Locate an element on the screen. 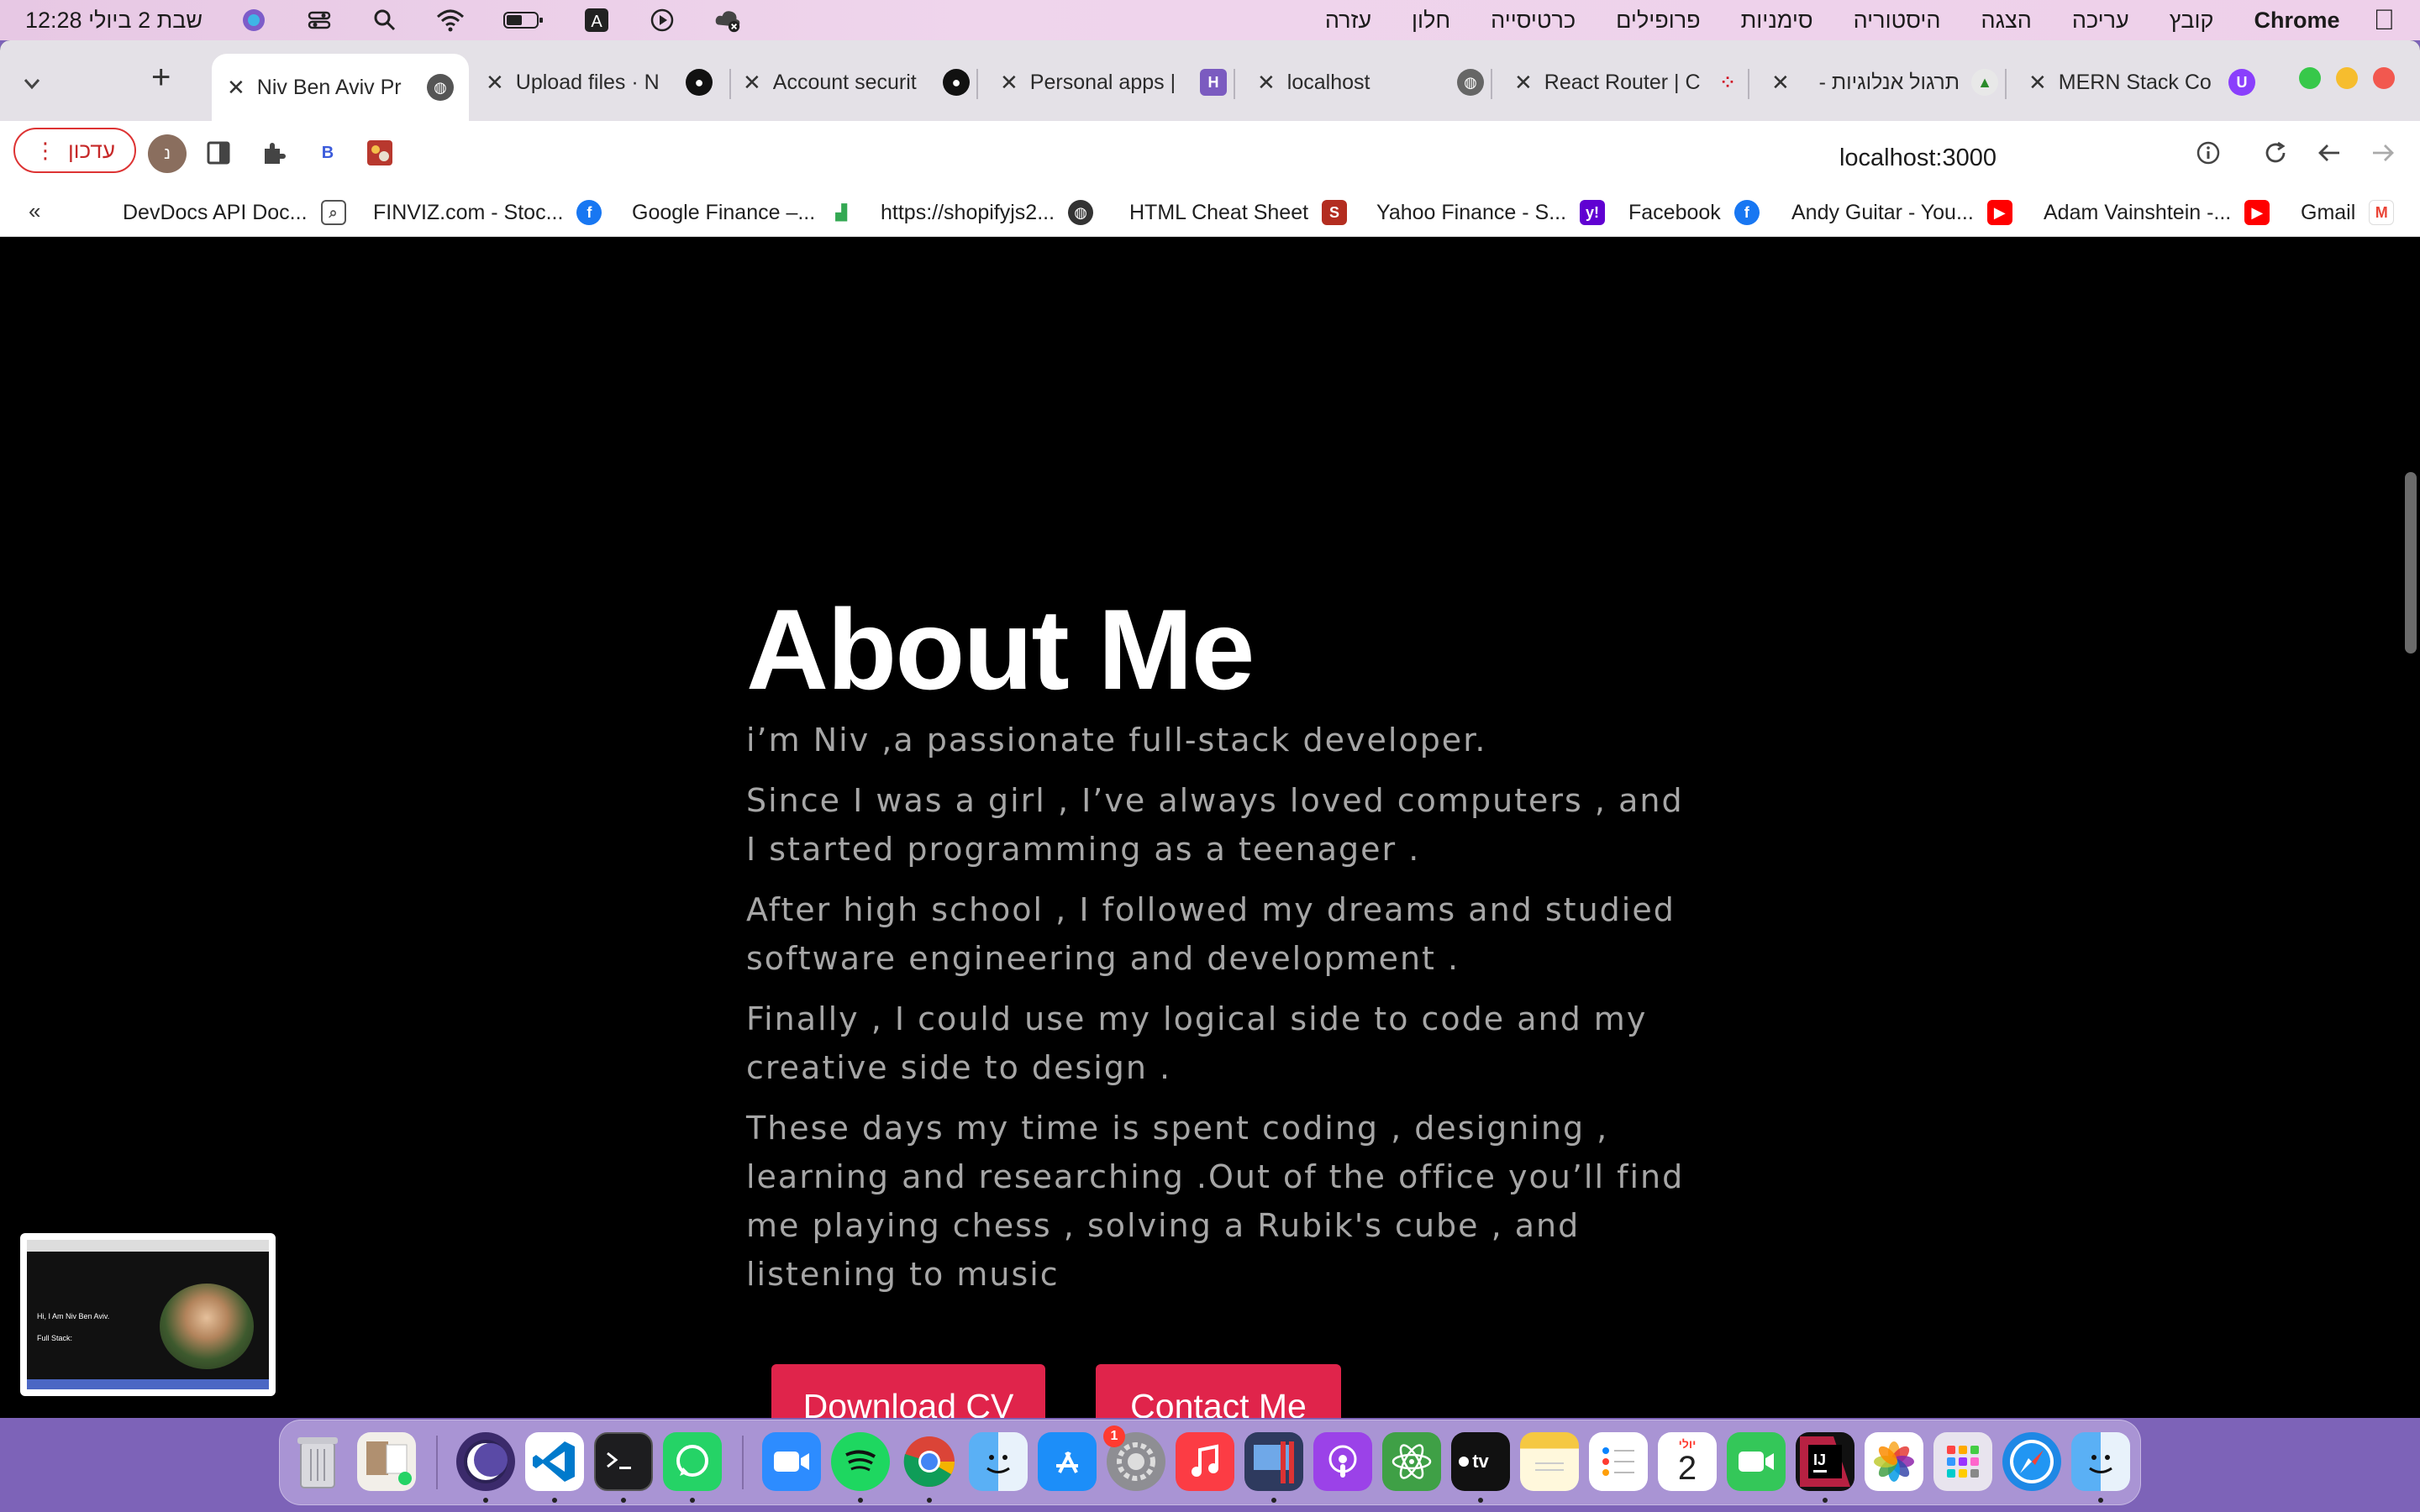 The height and width of the screenshot is (1512, 2420). screenshot-thumbnail: Hi, I Am Niv Ben Aviv. Full Stack: is located at coordinates (148, 1314).